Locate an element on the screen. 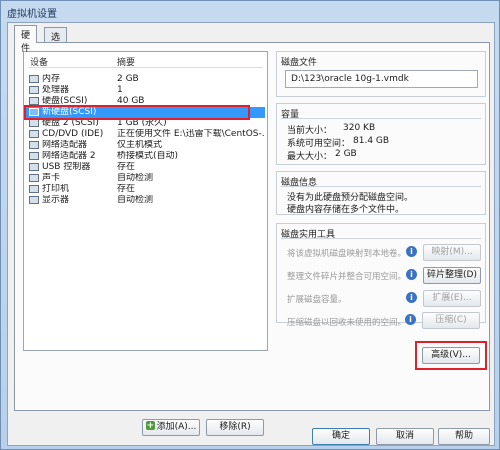 Image resolution: width=500 pixels, height=450 pixels. defragment-button: 碎片整理(D) is located at coordinates (452, 275).